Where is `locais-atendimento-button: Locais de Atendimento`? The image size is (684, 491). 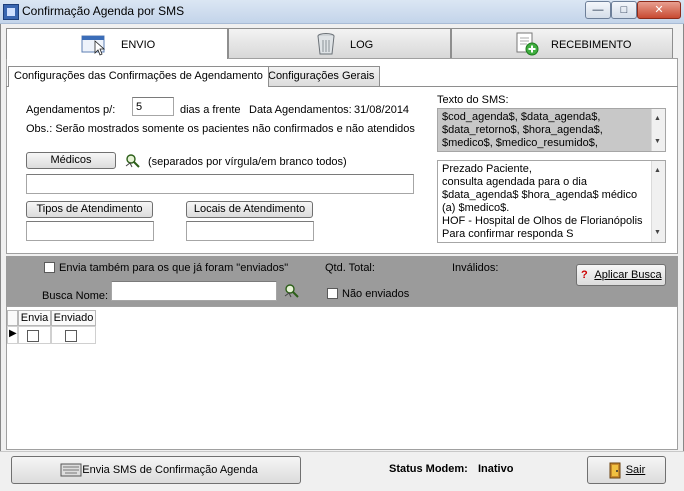 locais-atendimento-button: Locais de Atendimento is located at coordinates (249, 209).